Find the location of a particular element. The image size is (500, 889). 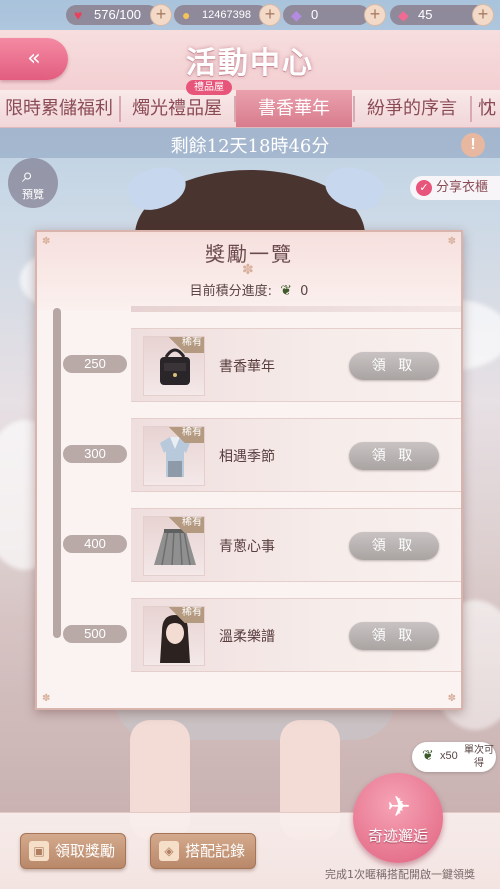

tab-bar: 限時累儲福利 燭光禮品屋 書香華年 紛爭的序言 忱 is located at coordinates (250, 109).